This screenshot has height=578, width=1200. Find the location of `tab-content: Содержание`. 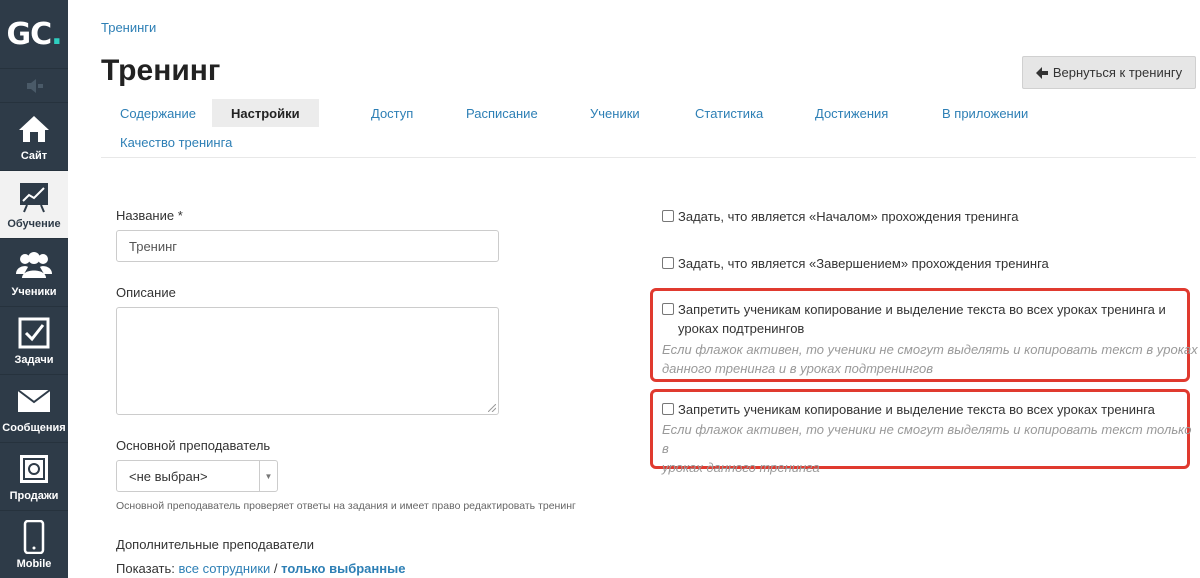

tab-content: Содержание is located at coordinates (158, 113).